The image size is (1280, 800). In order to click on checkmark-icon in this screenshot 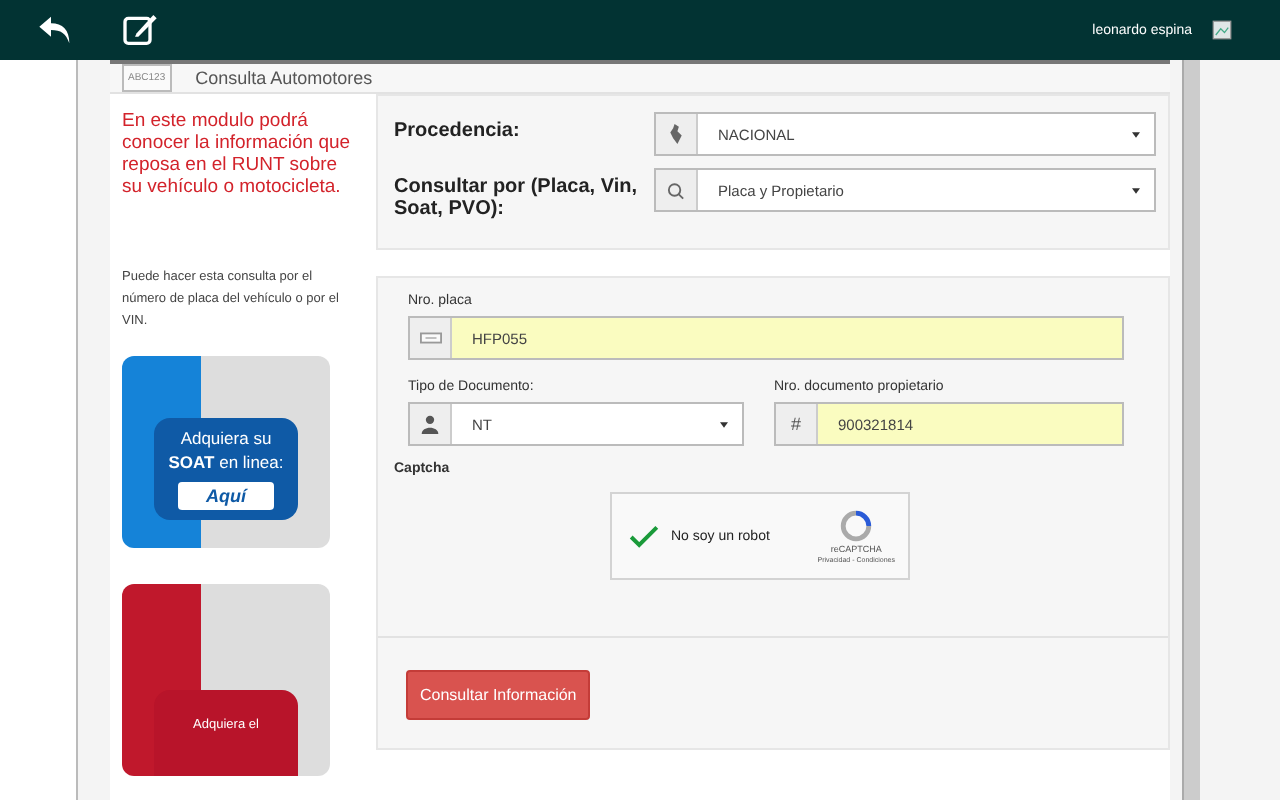, I will do `click(643, 536)`.